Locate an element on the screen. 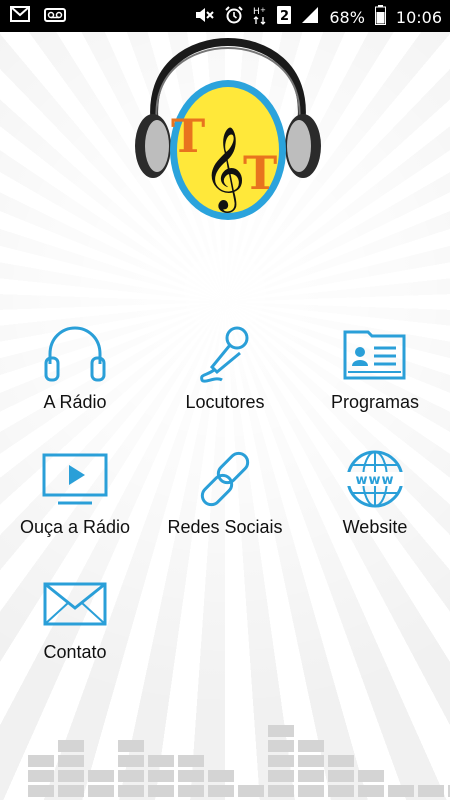  alarm-icon is located at coordinates (234, 17).